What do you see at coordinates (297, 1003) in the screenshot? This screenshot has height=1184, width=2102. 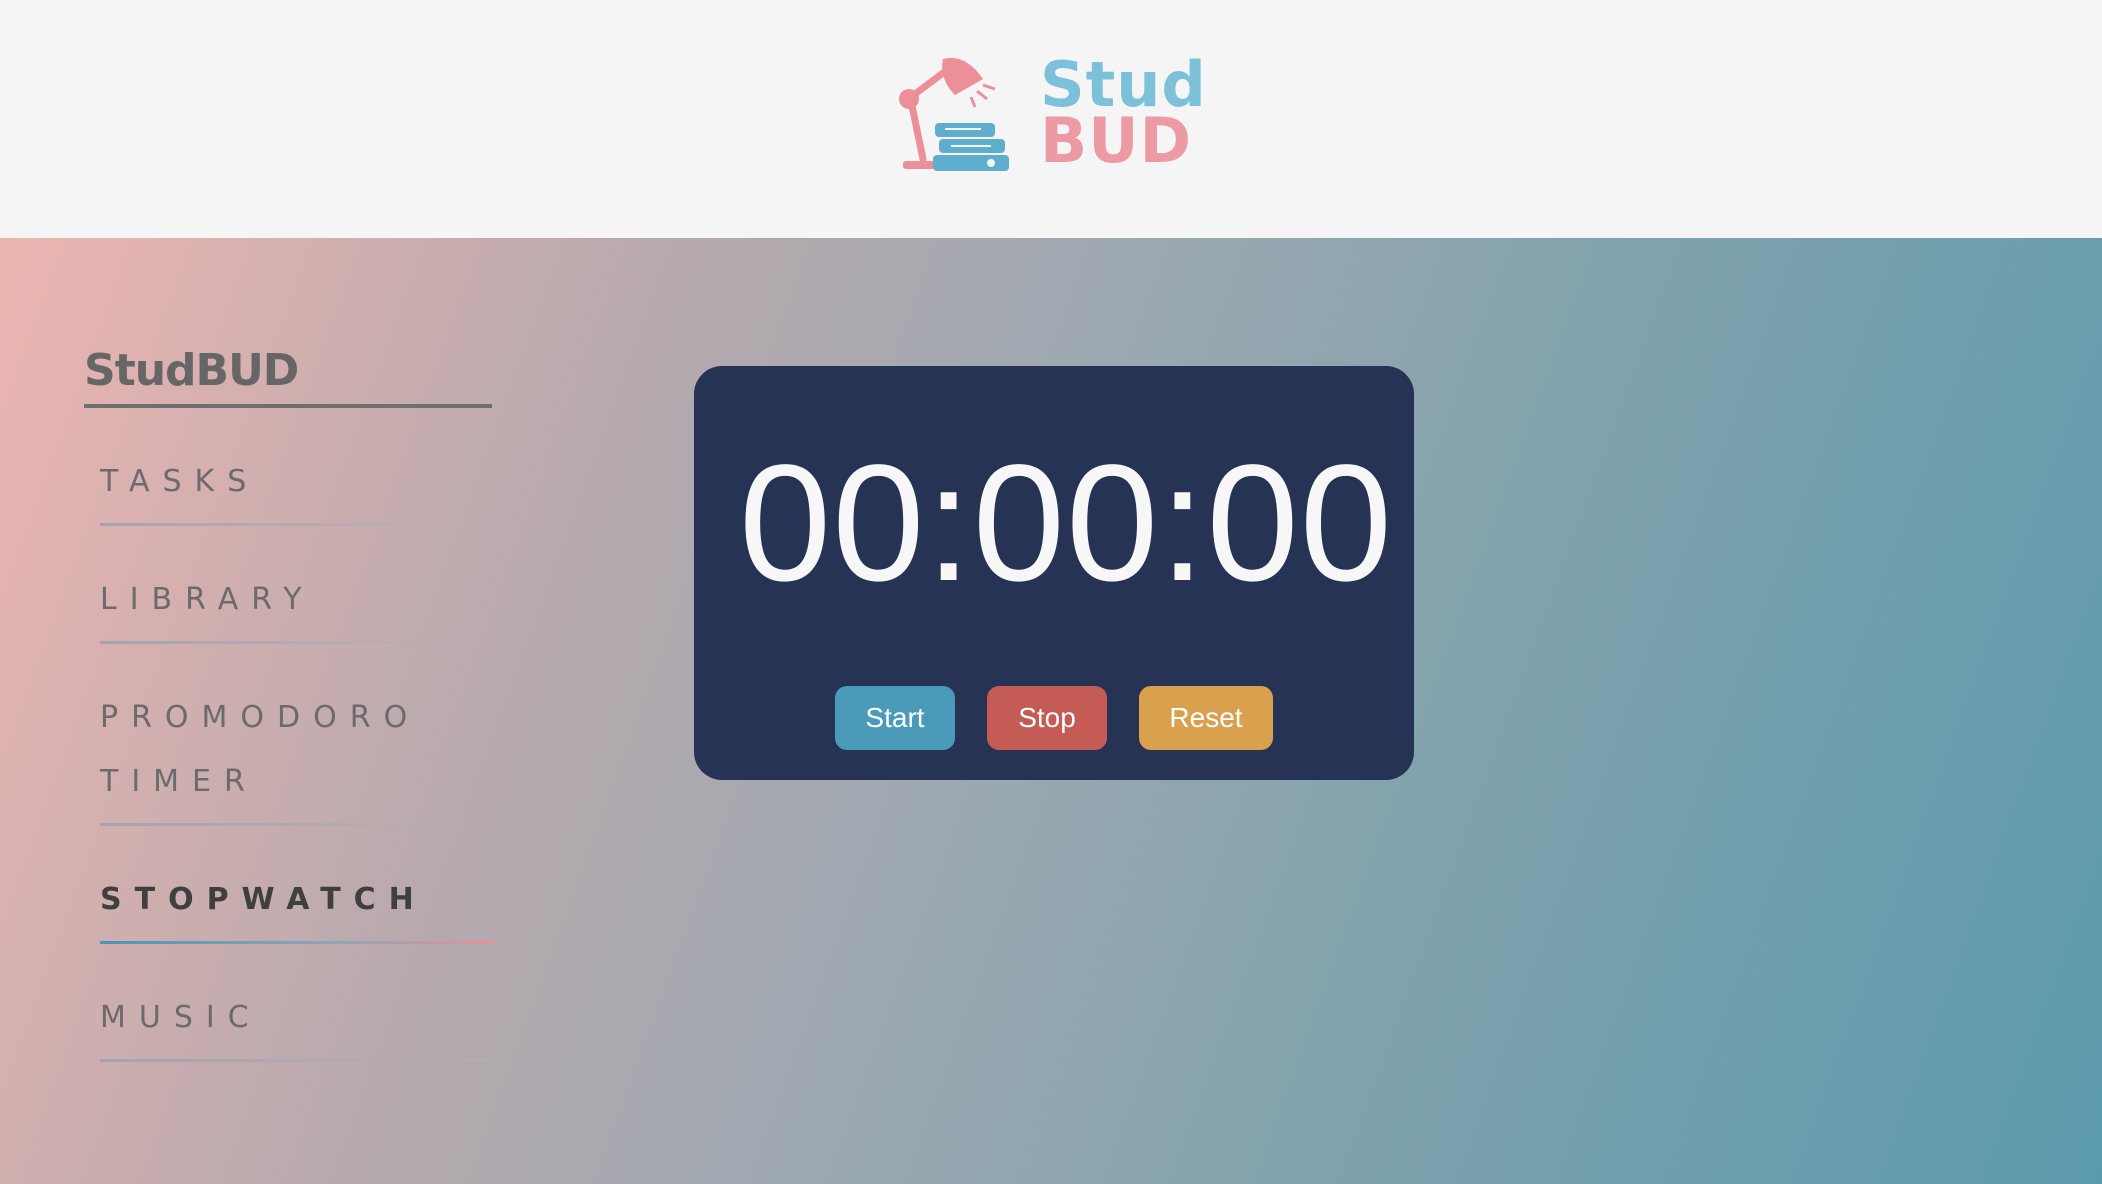 I see `sidebar-item-music: MUSIC` at bounding box center [297, 1003].